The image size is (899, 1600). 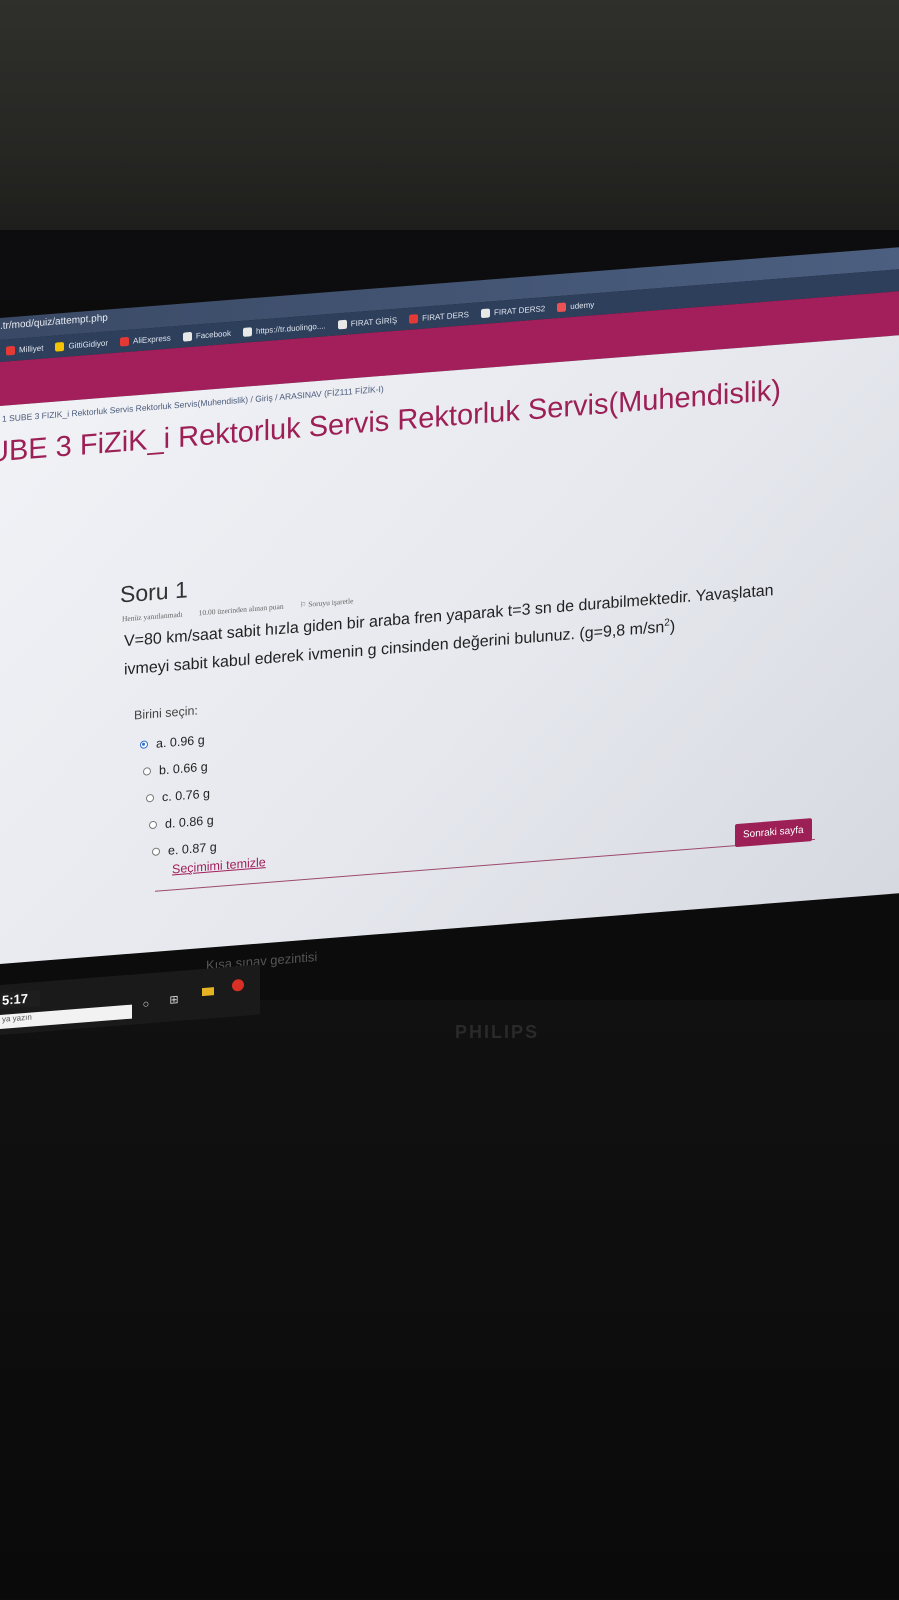 I want to click on gittigidiyor-icon, so click(x=60, y=346).